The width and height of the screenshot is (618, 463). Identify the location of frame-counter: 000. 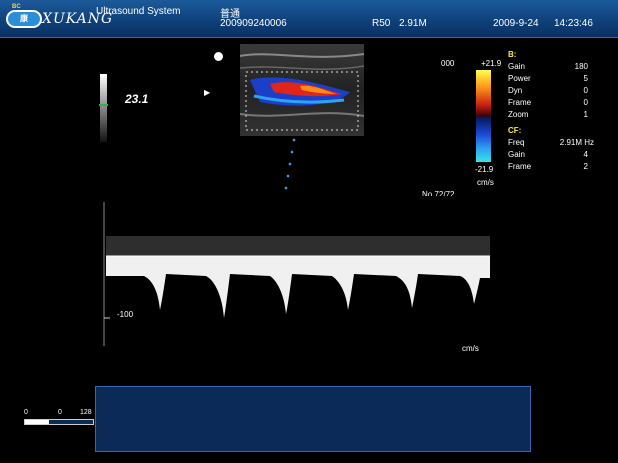
(448, 63).